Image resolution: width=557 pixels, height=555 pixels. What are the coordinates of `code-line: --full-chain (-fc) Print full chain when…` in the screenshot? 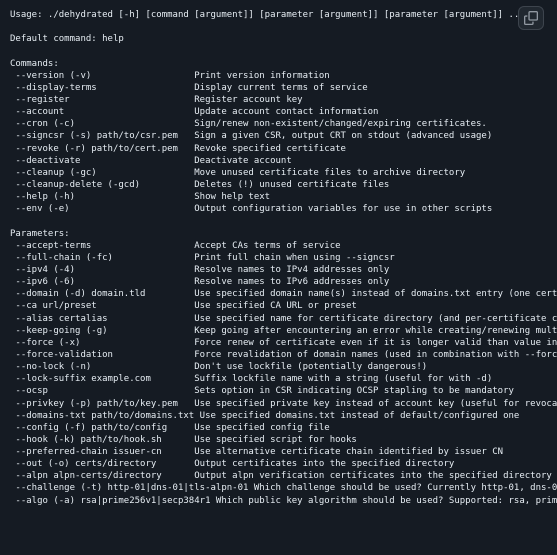 It's located at (202, 257).